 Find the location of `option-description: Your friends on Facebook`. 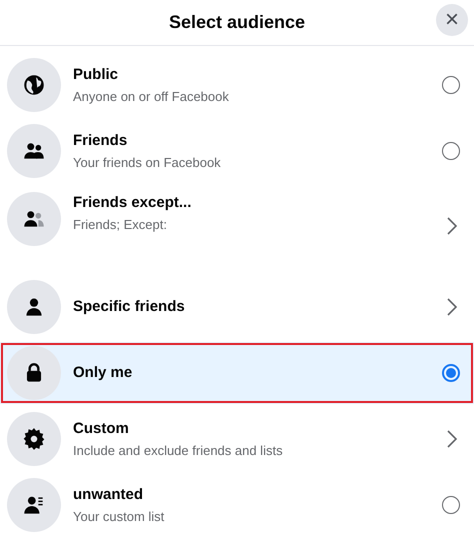

option-description: Your friends on Facebook is located at coordinates (147, 163).